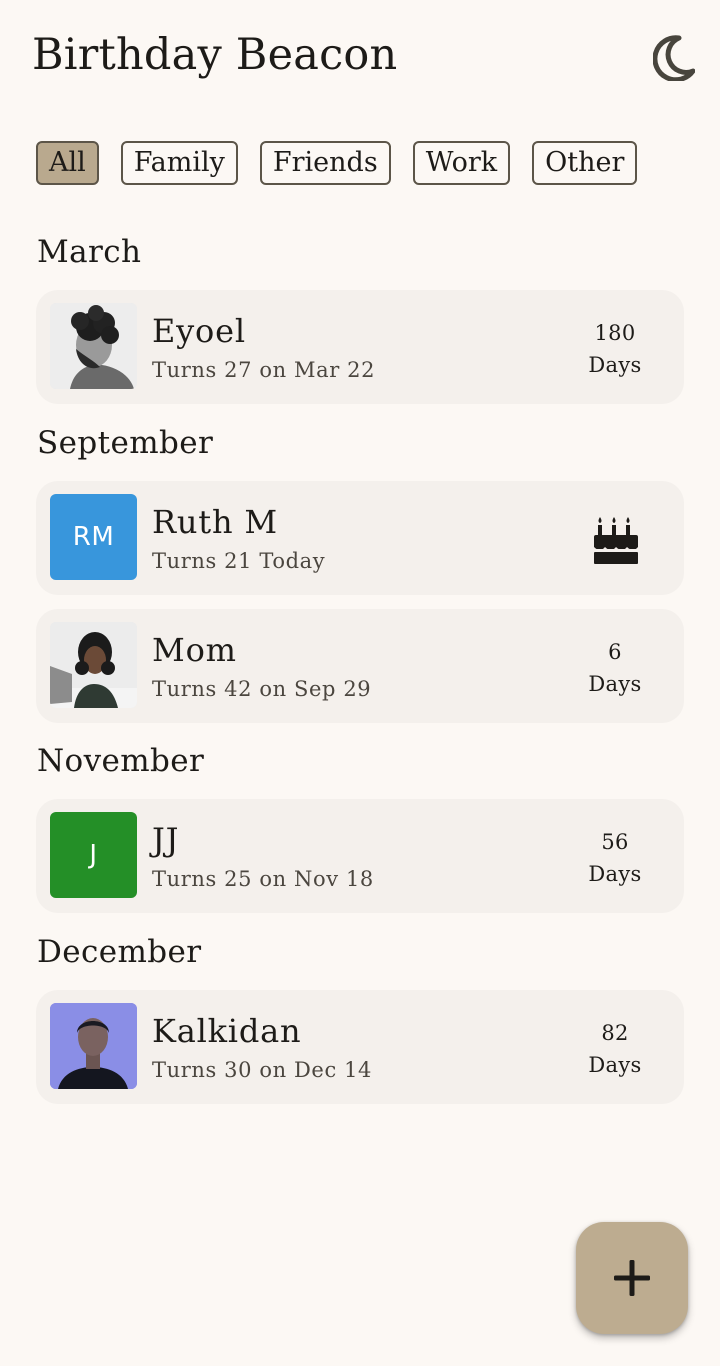  I want to click on birthday-subtitle: Turns 25 on Nov 18, so click(263, 879).